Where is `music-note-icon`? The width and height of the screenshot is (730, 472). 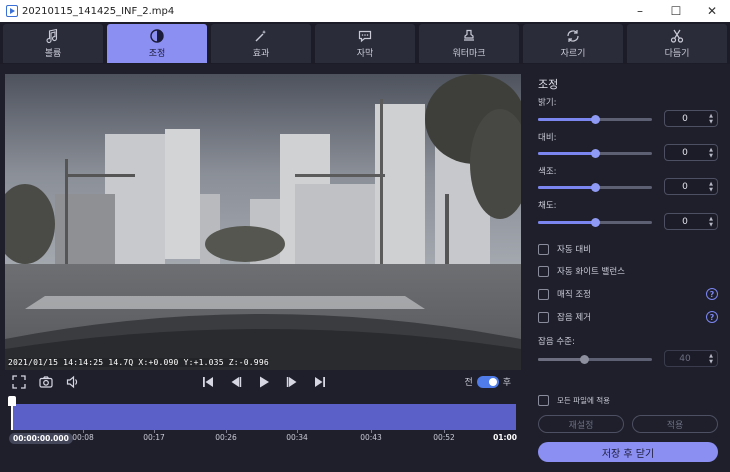 music-note-icon is located at coordinates (52, 36).